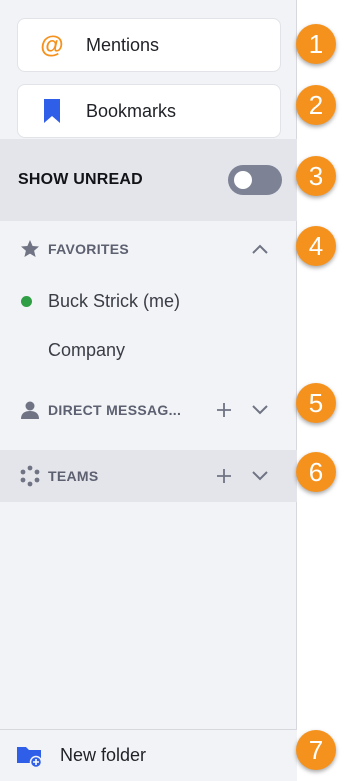 This screenshot has height=781, width=345. I want to click on favorite-item-label: Company, so click(87, 349).